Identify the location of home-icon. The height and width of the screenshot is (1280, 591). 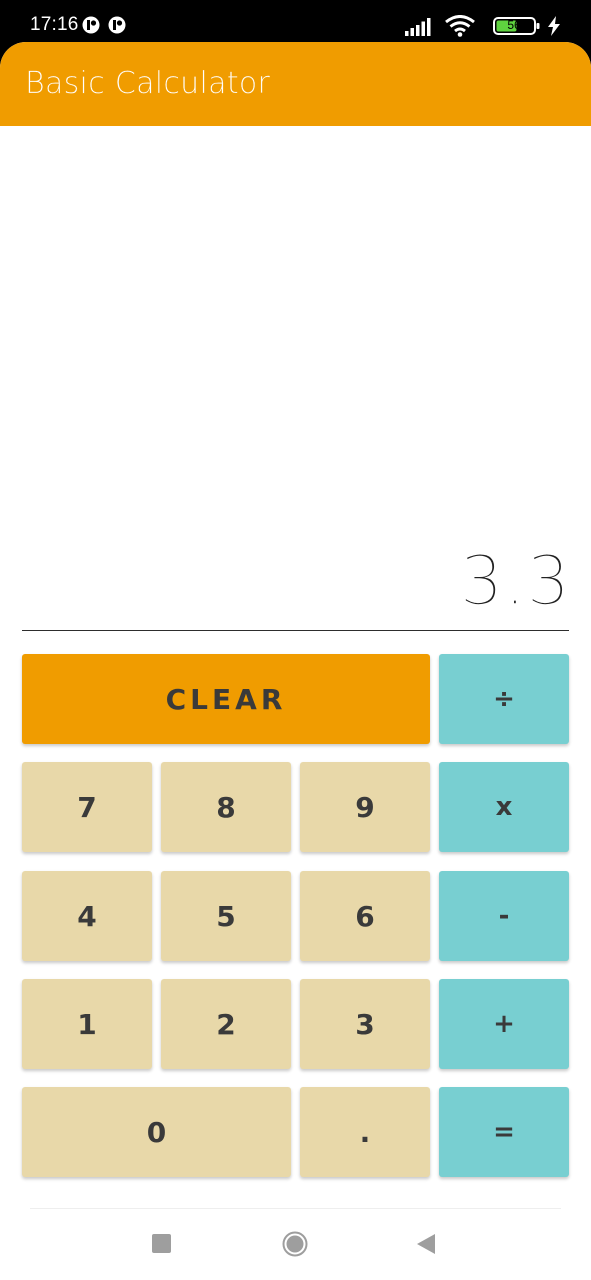
(295, 1244).